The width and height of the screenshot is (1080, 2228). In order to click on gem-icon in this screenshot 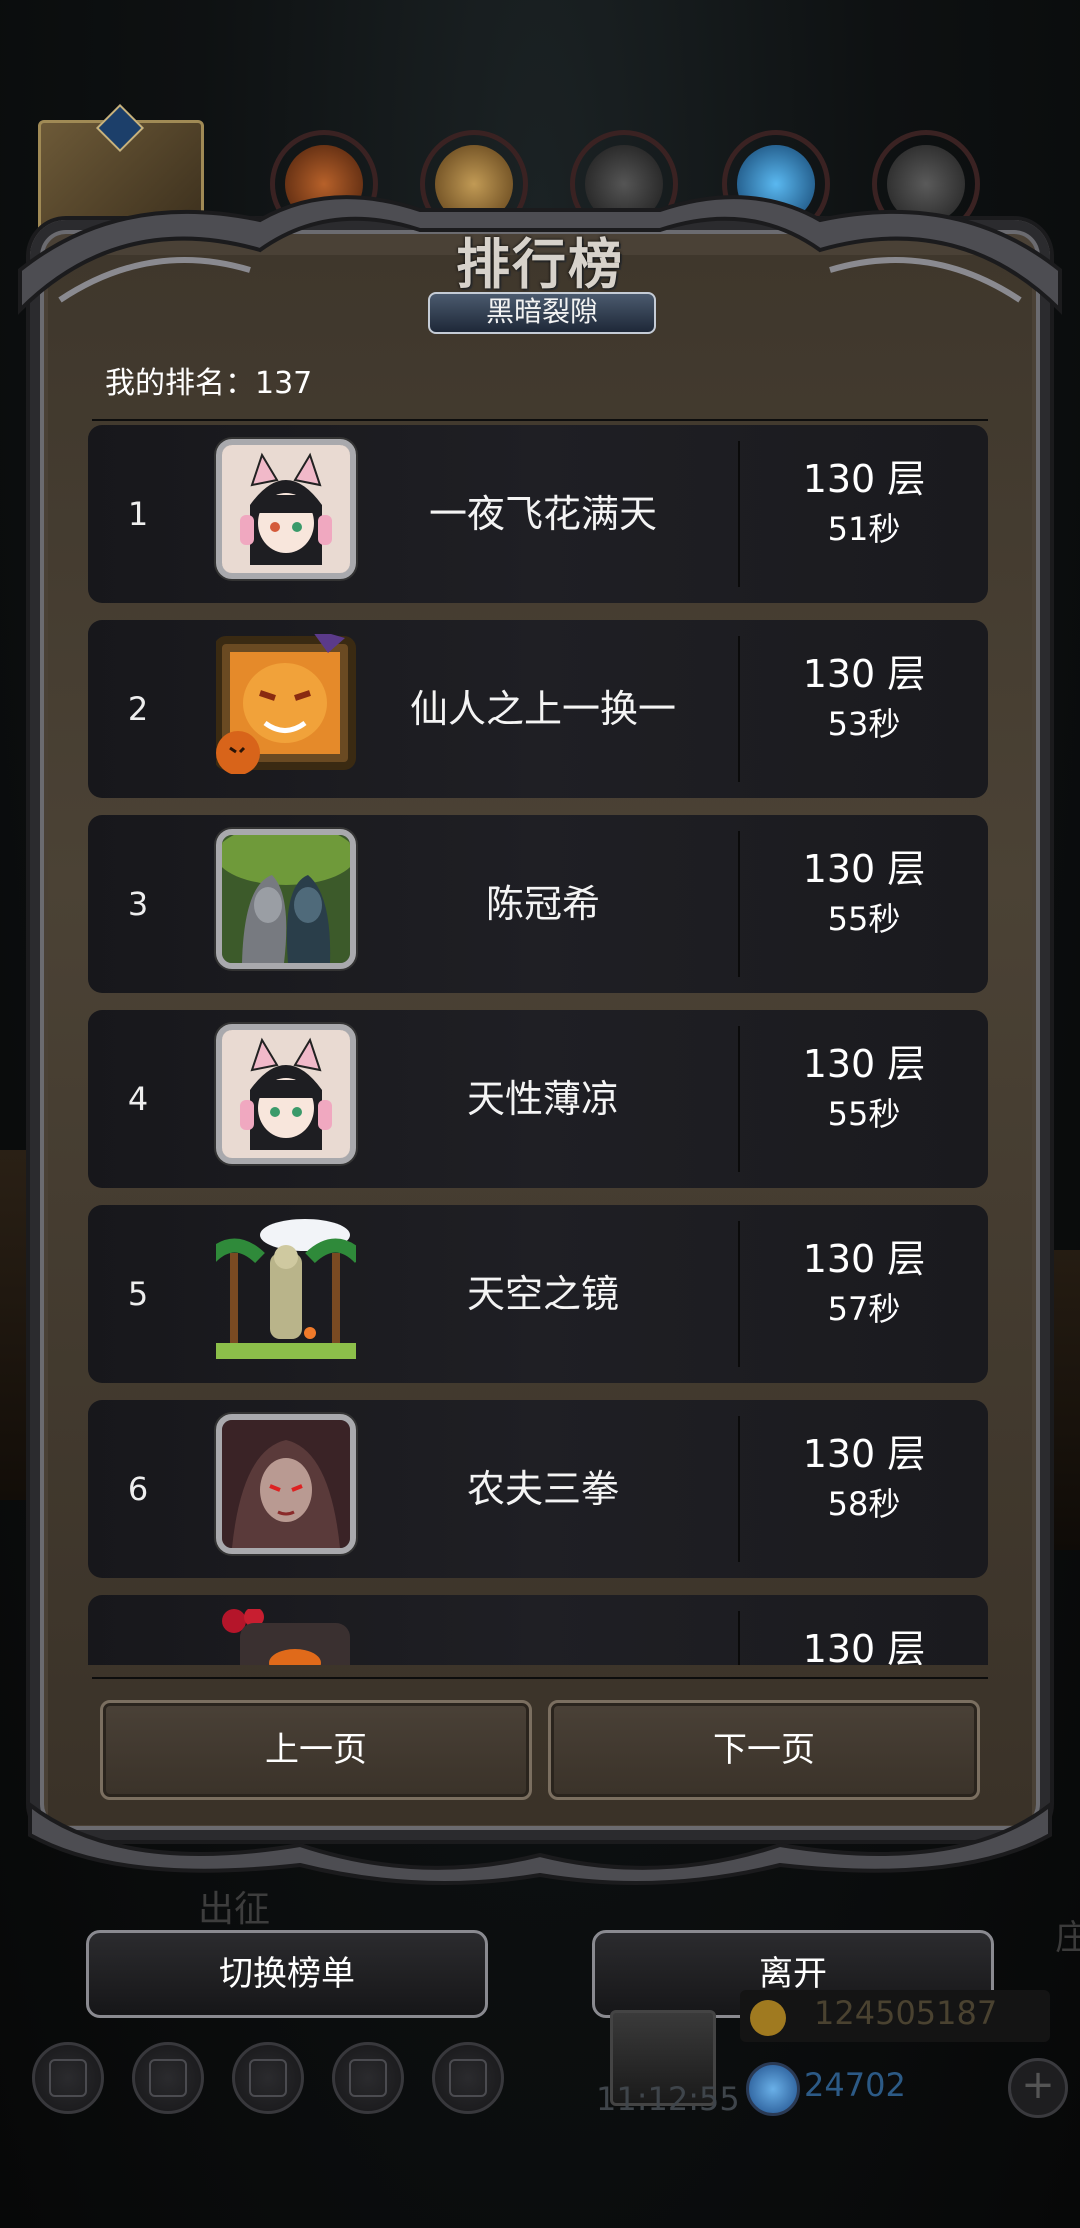, I will do `click(773, 2089)`.